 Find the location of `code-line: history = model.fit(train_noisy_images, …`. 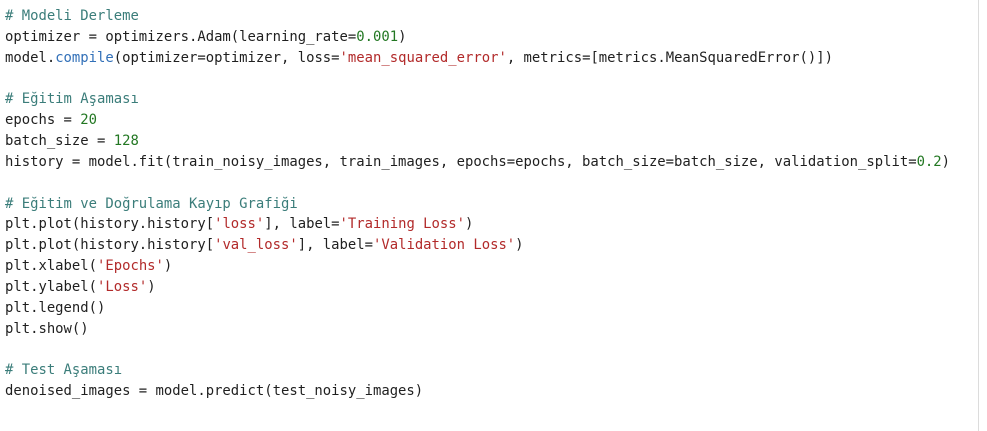

code-line: history = model.fit(train_noisy_images, … is located at coordinates (477, 162).